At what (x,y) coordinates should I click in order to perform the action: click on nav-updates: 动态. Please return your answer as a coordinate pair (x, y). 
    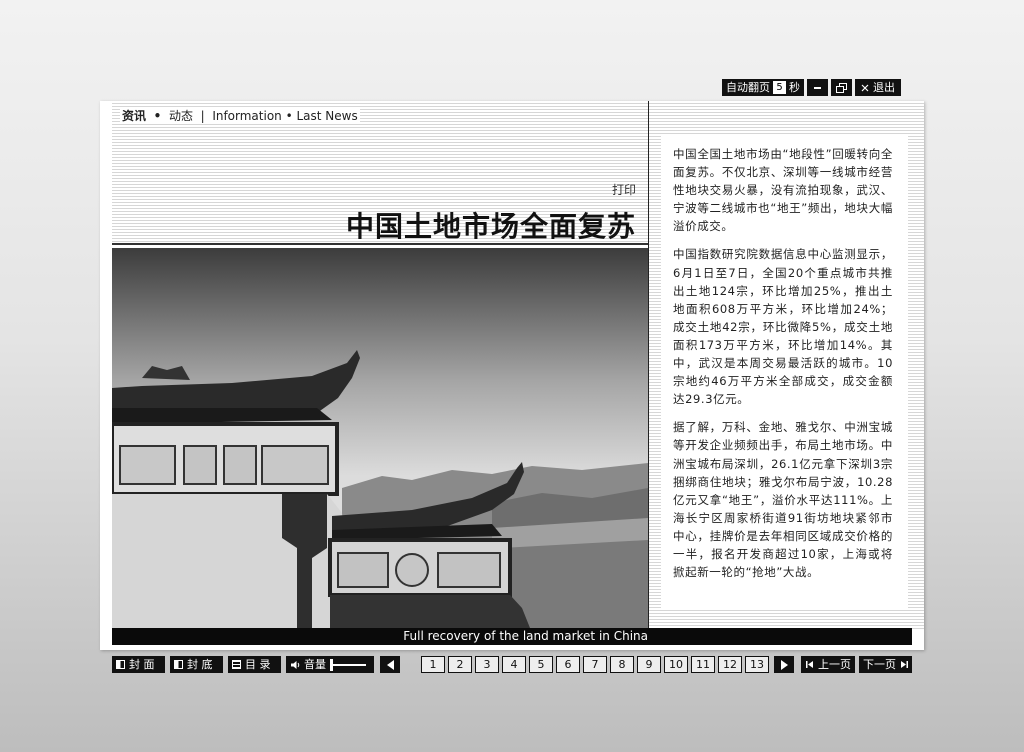
    Looking at the image, I should click on (180, 116).